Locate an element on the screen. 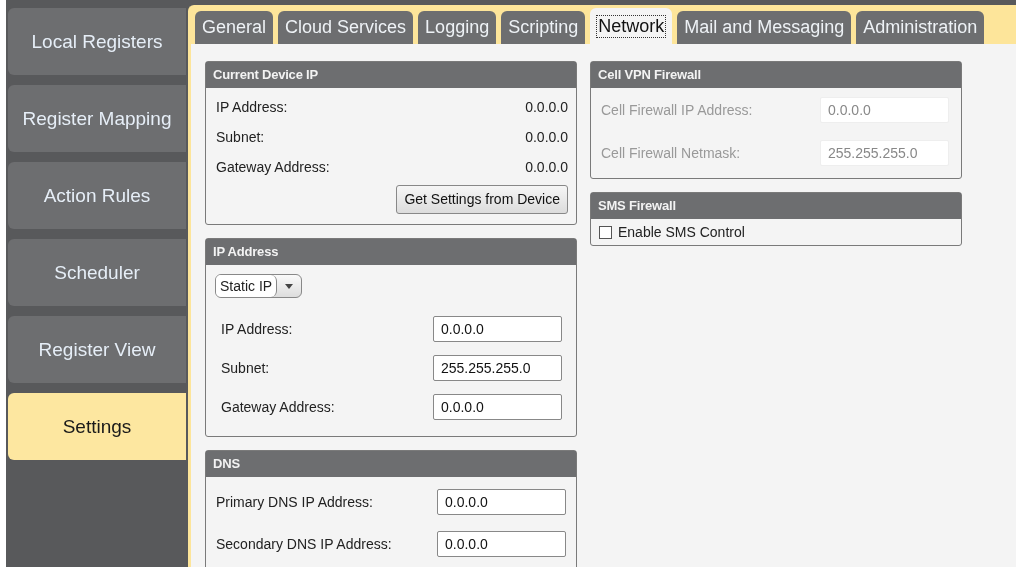 The width and height of the screenshot is (1016, 567). checkbox is located at coordinates (605, 232).